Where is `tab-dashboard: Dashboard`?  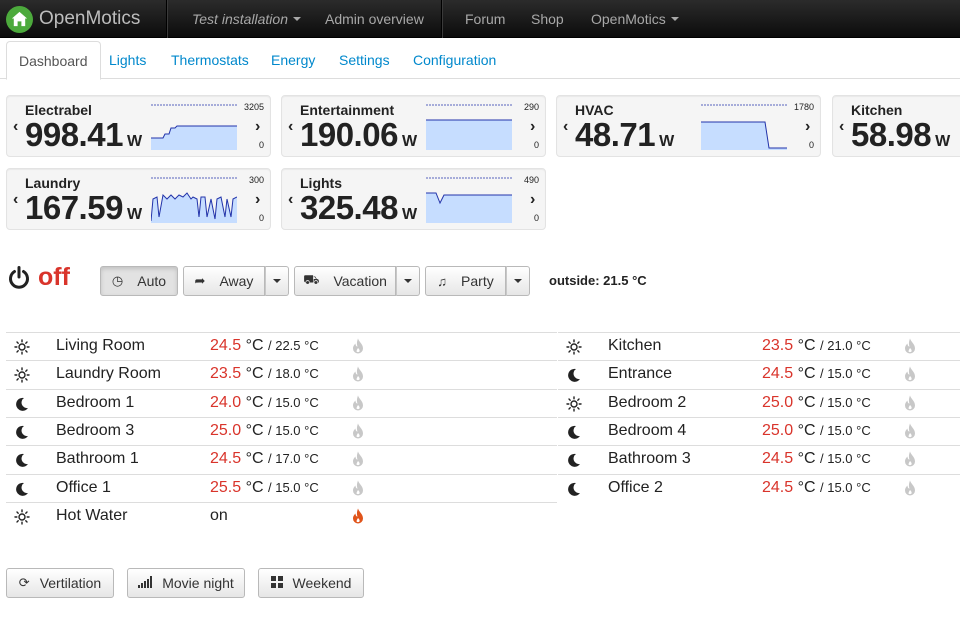 tab-dashboard: Dashboard is located at coordinates (53, 60).